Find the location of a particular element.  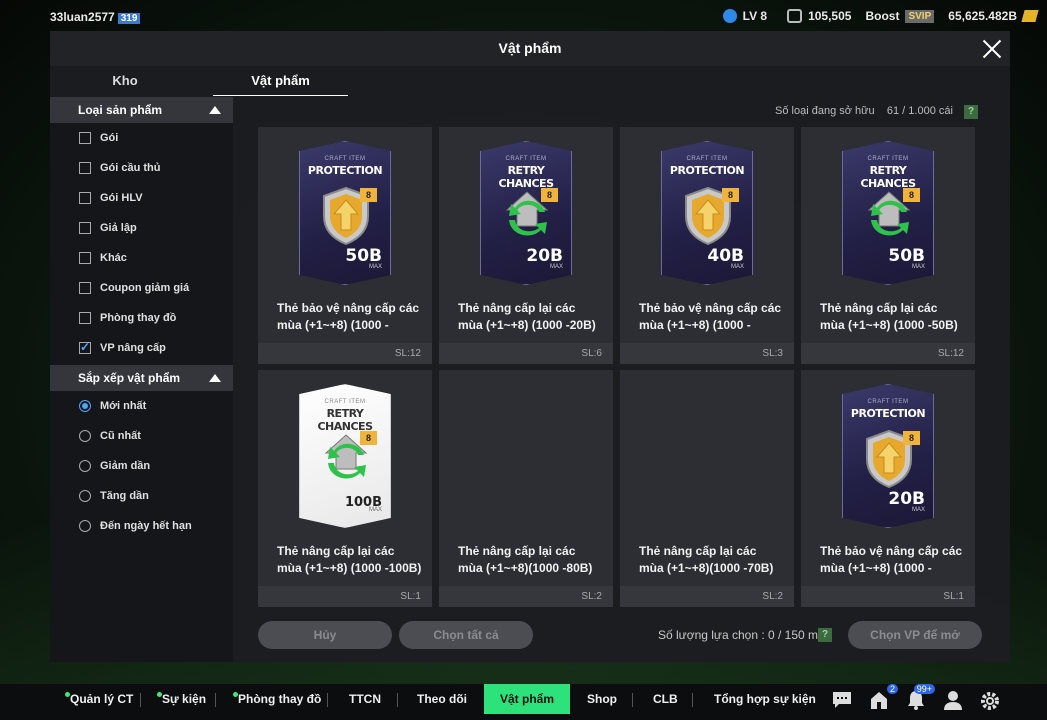

filter-option: VP nâng cấp is located at coordinates (141, 348).